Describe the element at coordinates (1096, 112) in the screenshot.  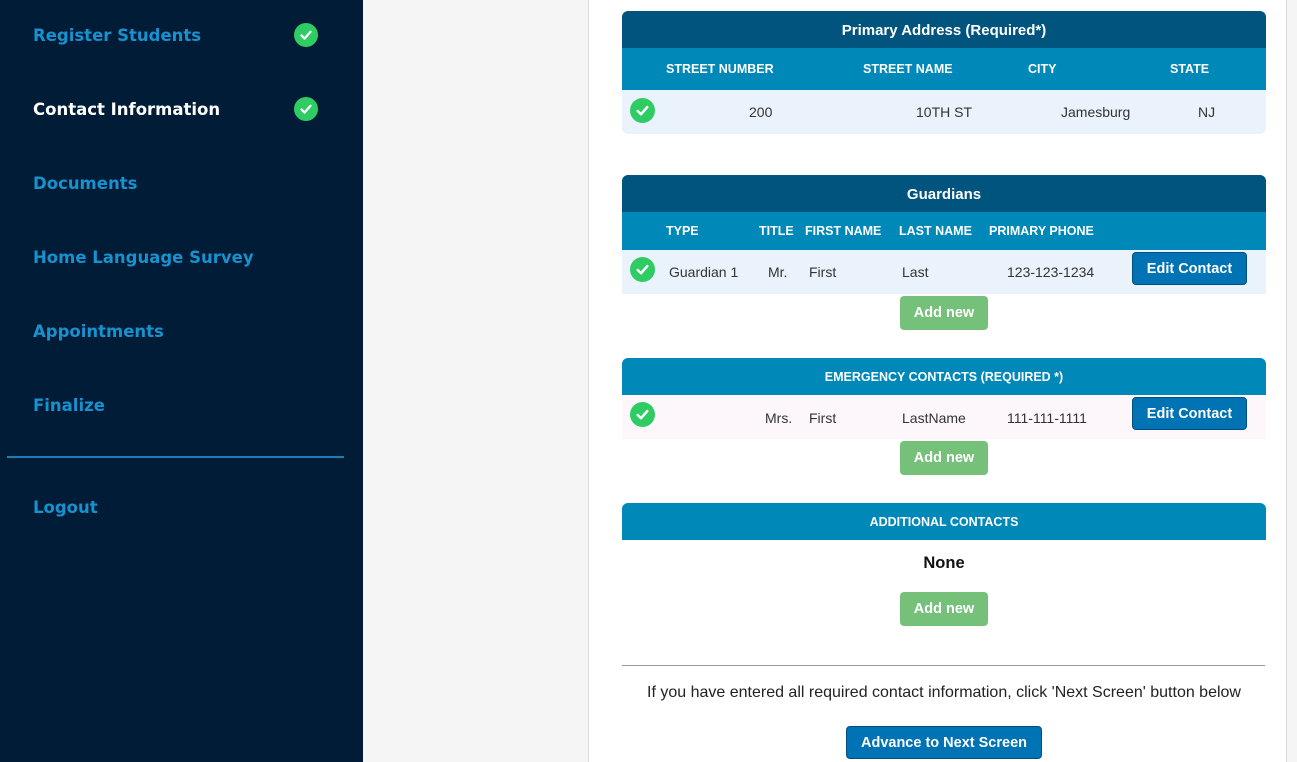
I see `city-value: Jamesburg` at that location.